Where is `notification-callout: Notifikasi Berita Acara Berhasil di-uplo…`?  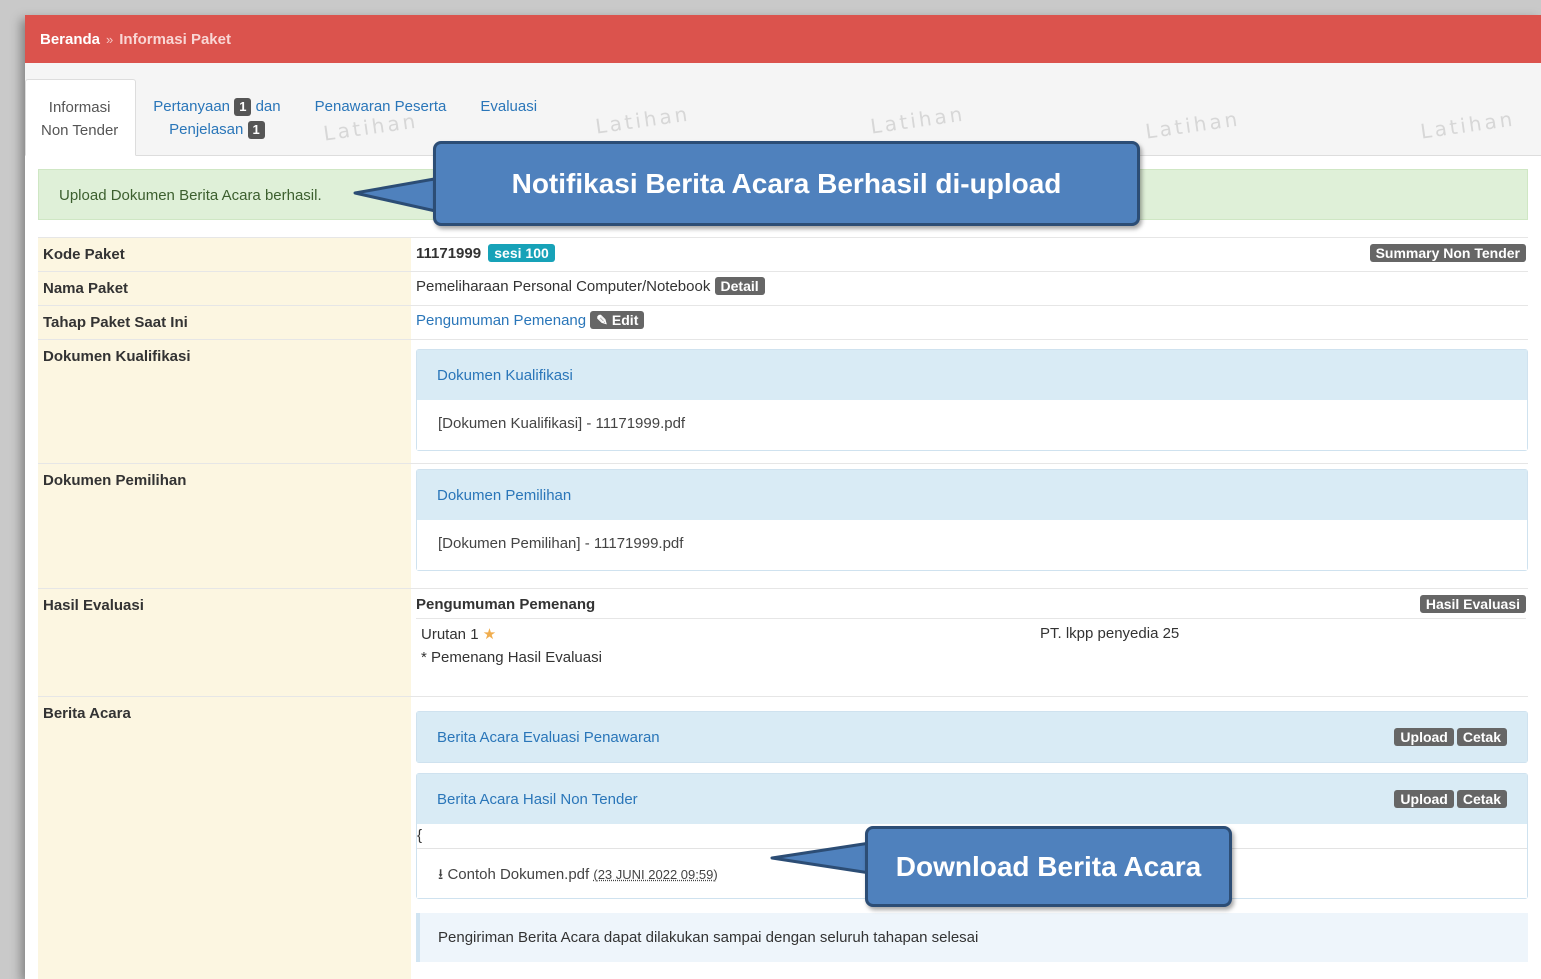 notification-callout: Notifikasi Berita Acara Berhasil di-uplo… is located at coordinates (786, 183).